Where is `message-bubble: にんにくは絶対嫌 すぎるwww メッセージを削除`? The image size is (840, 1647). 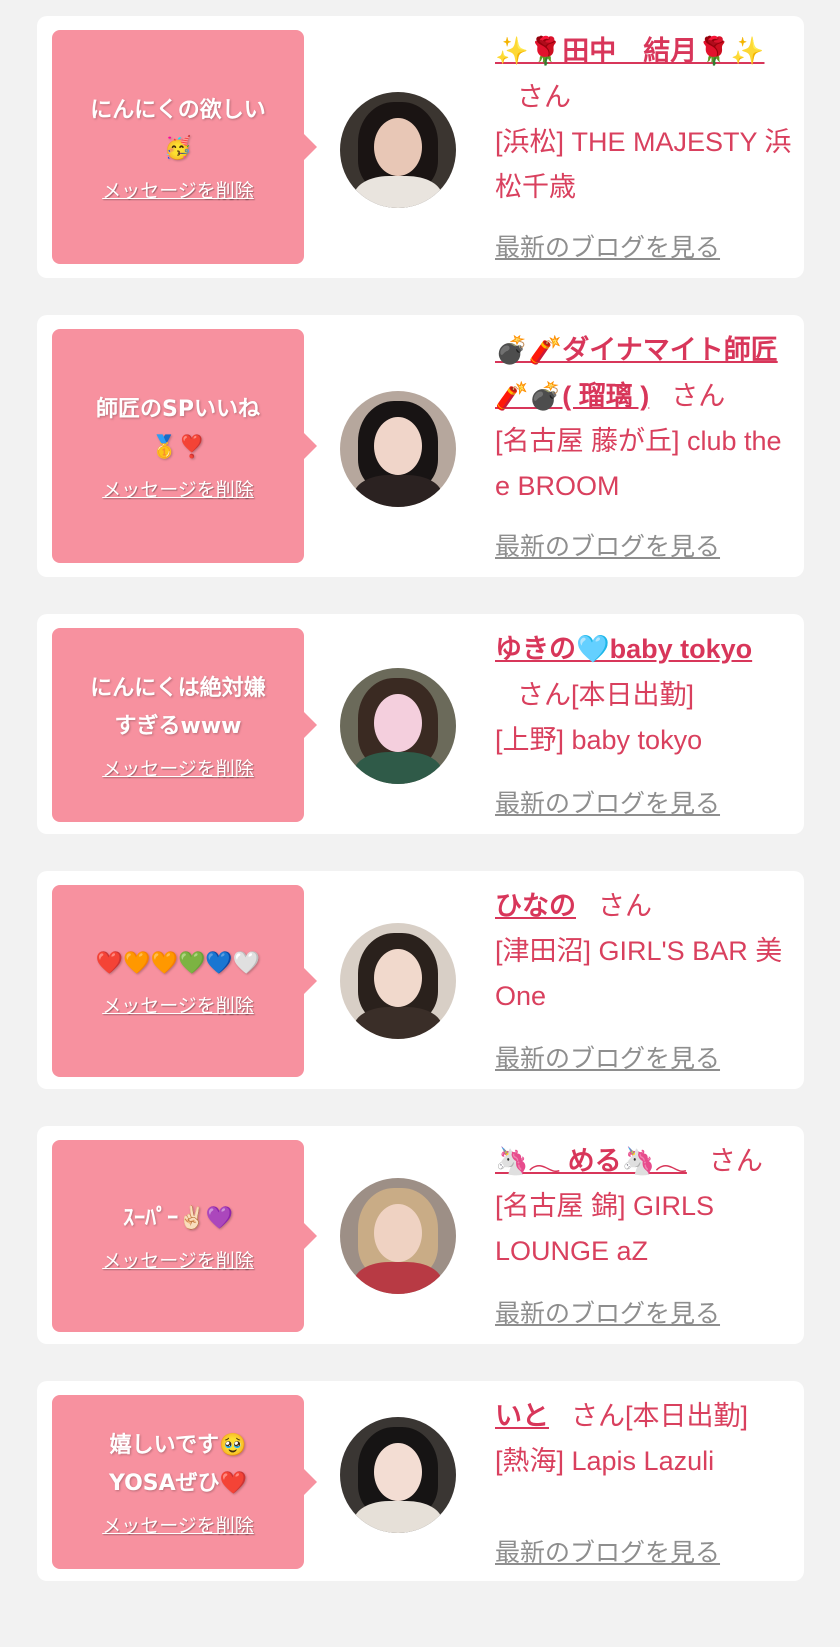 message-bubble: にんにくは絶対嫌 すぎるwww メッセージを削除 is located at coordinates (184, 725).